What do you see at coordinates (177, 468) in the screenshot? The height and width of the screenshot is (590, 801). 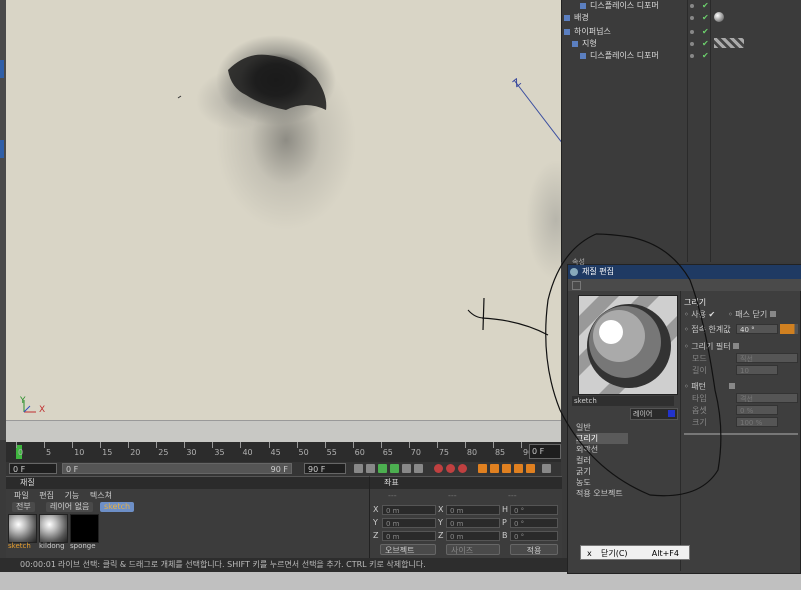 I see `frame-range-slider: 0 F 90 F` at bounding box center [177, 468].